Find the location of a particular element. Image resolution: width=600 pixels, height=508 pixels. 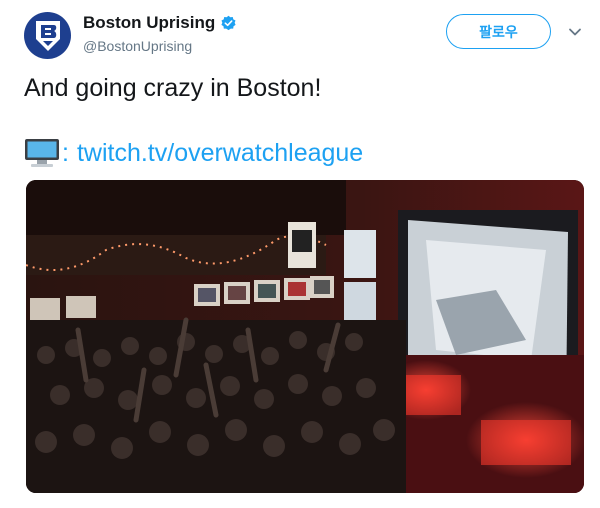

twitch-link: twitch.tv/overwatchleague is located at coordinates (220, 153).